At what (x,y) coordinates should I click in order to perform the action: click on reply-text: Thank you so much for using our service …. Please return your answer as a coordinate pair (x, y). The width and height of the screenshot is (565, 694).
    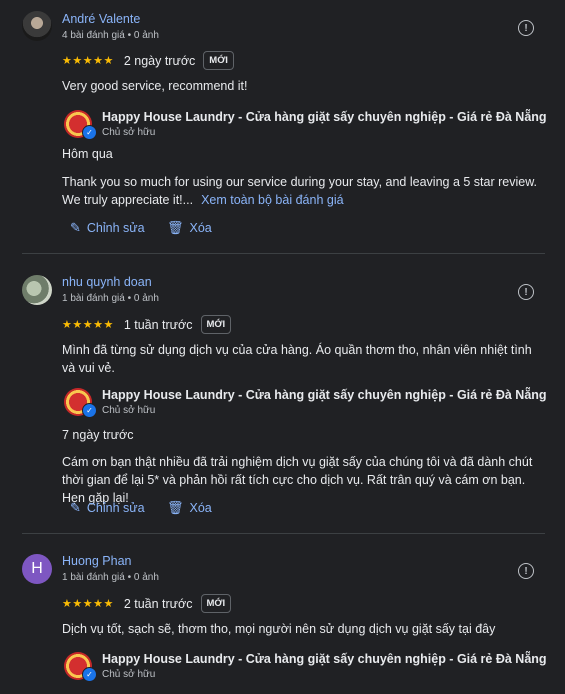
    Looking at the image, I should click on (304, 191).